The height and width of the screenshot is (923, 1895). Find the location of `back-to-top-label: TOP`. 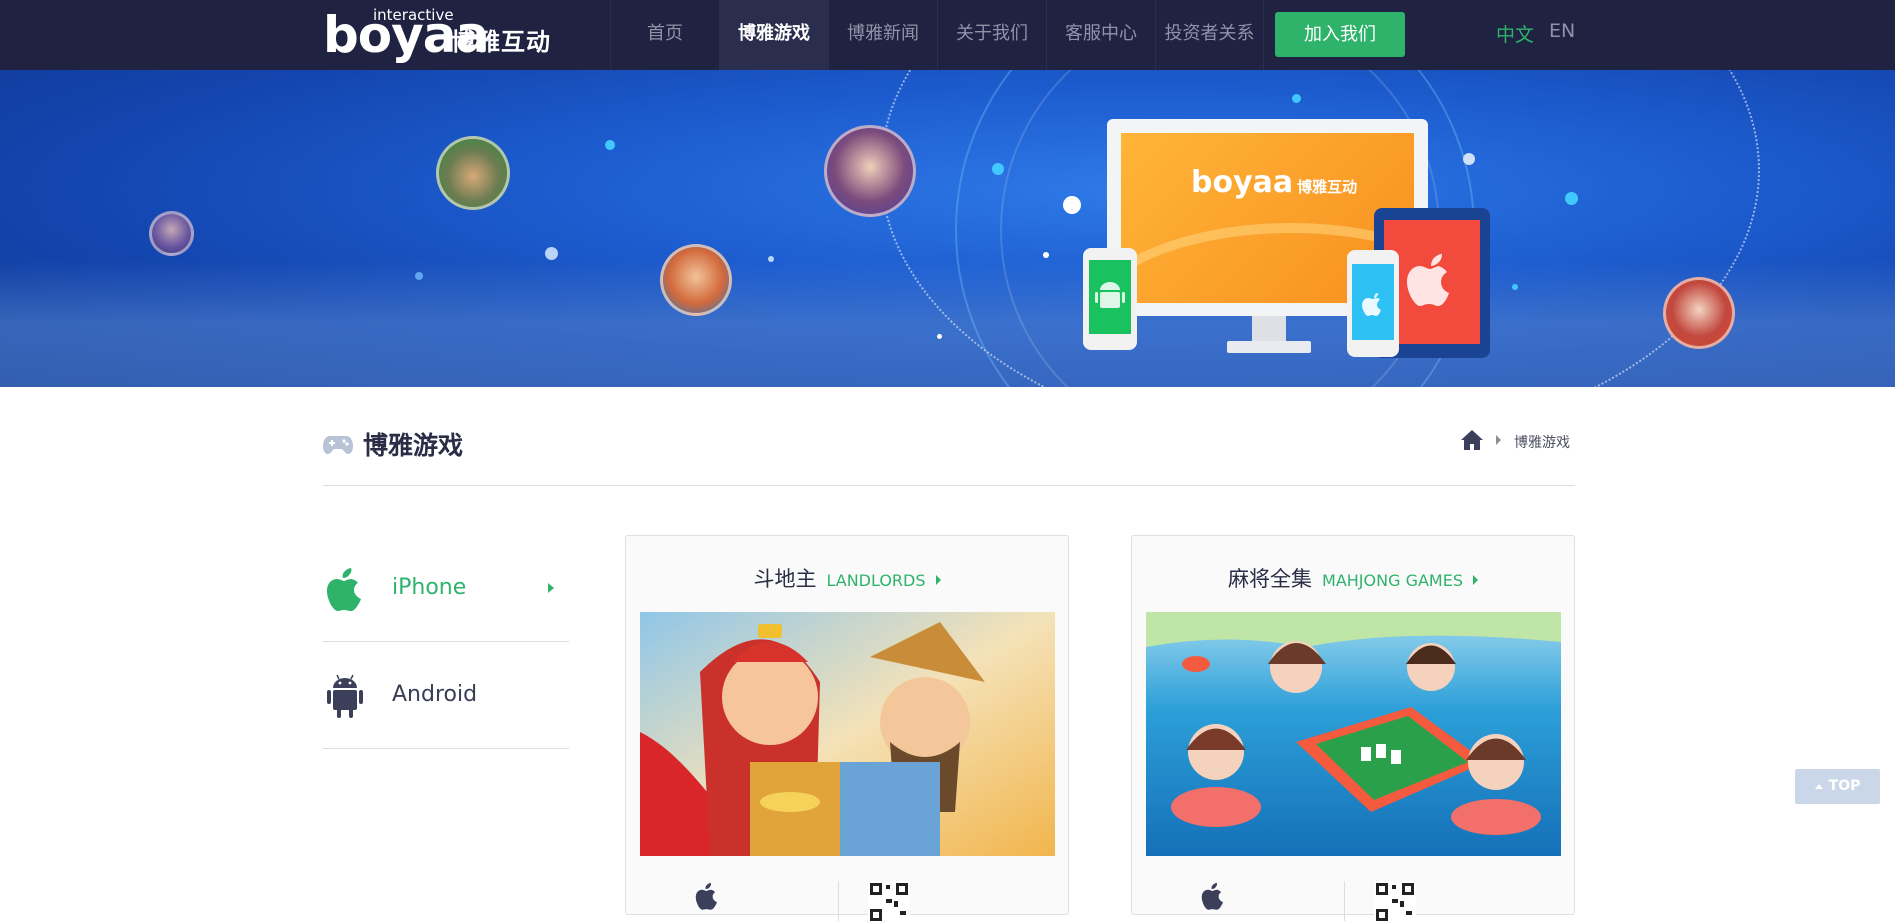

back-to-top-label: TOP is located at coordinates (1844, 786).